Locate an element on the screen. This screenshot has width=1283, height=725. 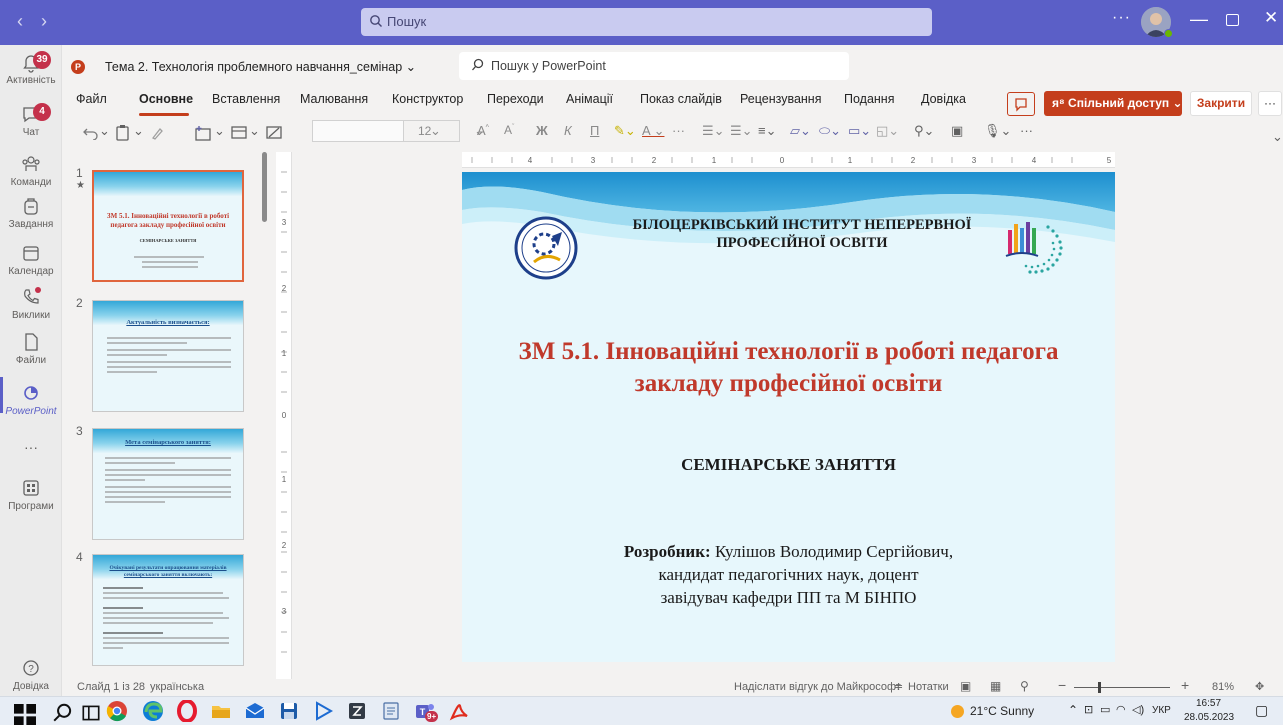
minimize-button: — is located at coordinates (1199, 19).